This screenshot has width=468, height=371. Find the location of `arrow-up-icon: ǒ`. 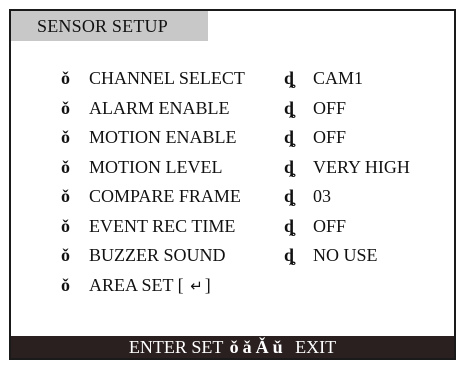

arrow-up-icon: ǒ is located at coordinates (234, 347).